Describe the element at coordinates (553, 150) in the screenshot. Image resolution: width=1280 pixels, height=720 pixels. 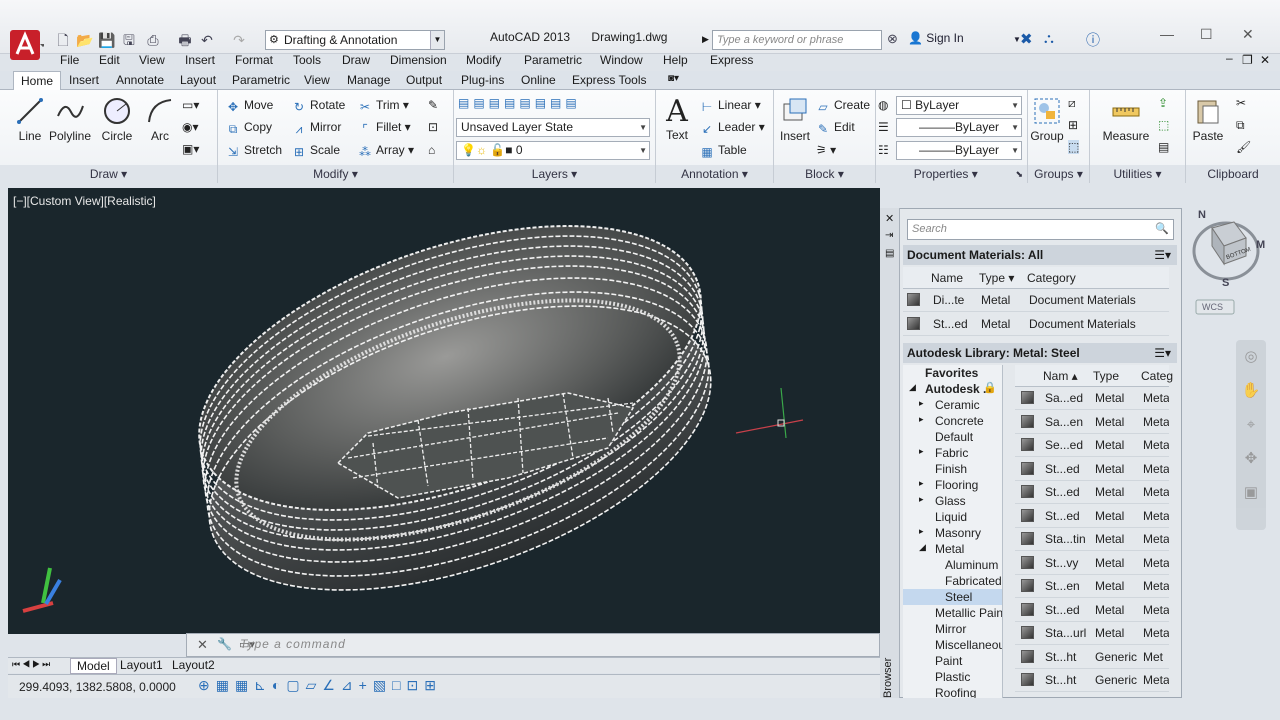
I see `layer-dropdown: 💡☼ 🔓■ 0 ▼` at that location.